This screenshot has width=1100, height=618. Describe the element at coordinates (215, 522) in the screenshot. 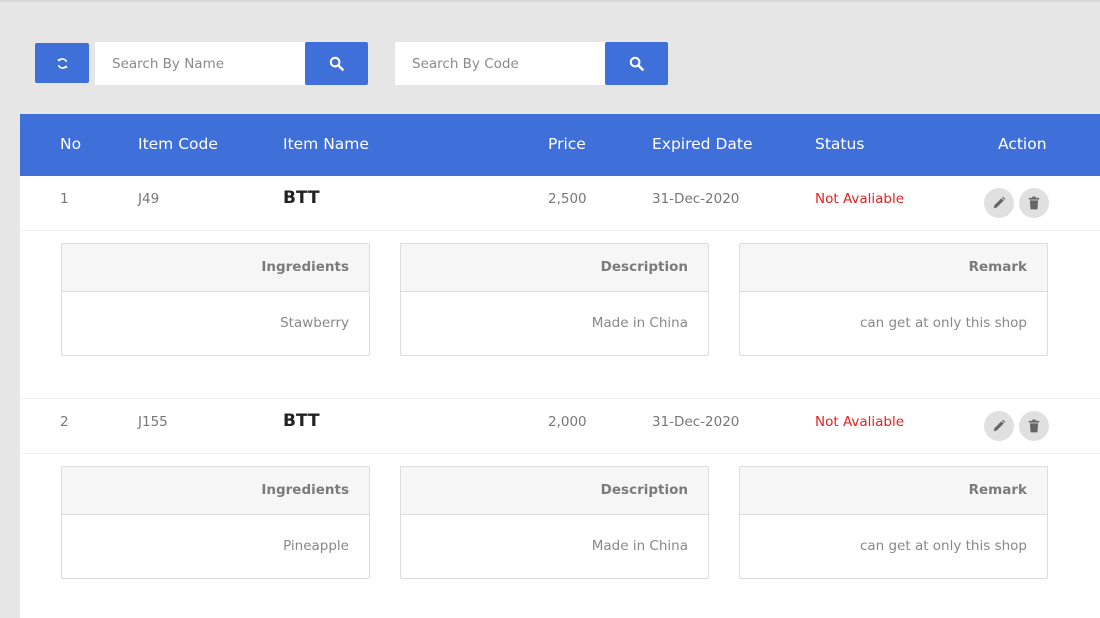

I see `ingredients-card: Ingredients Pineapple` at that location.